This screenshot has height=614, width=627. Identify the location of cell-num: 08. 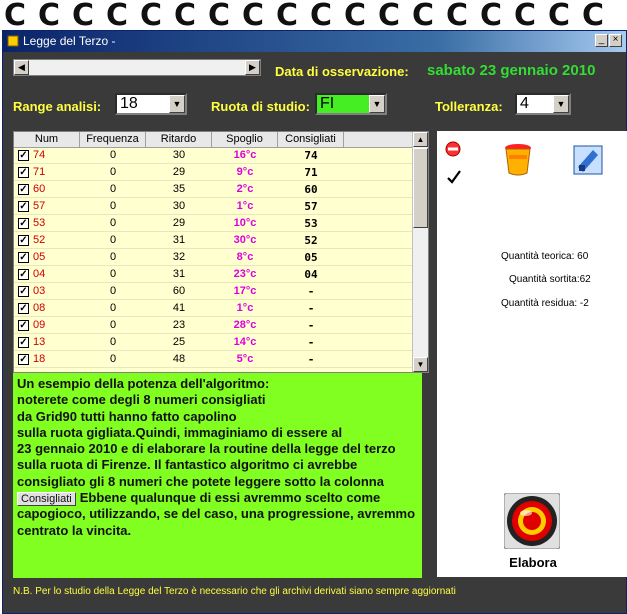
(39, 308).